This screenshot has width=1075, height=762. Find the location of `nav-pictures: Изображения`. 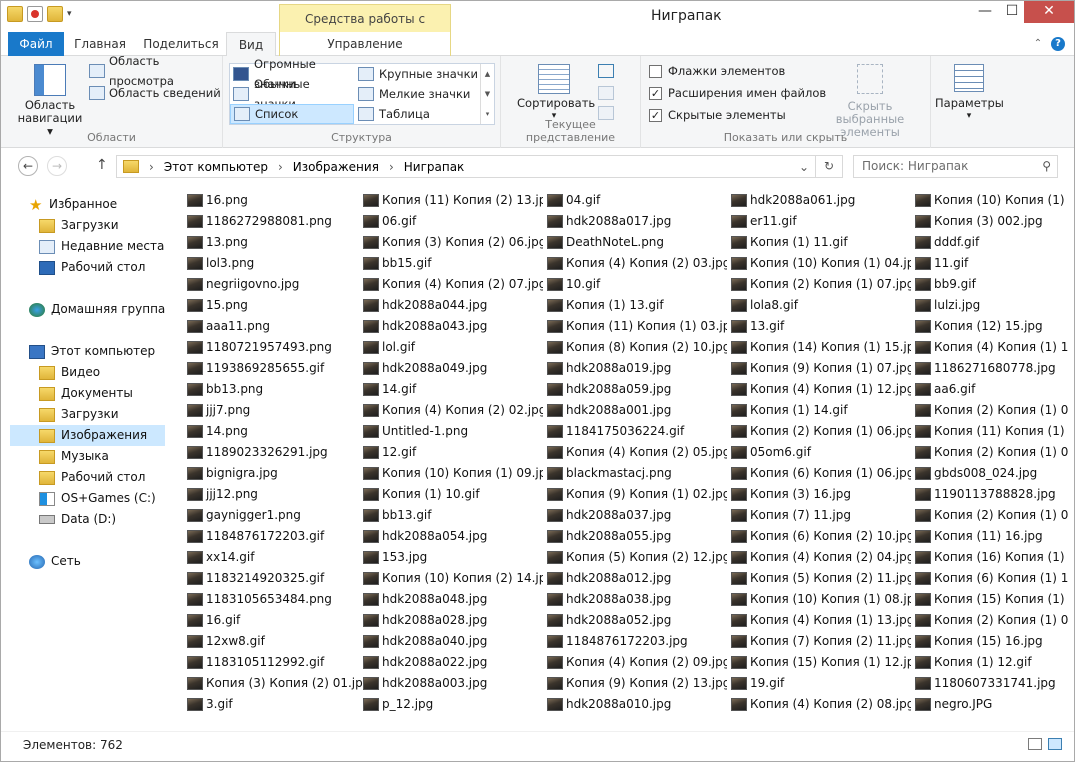

nav-pictures: Изображения is located at coordinates (87, 435).